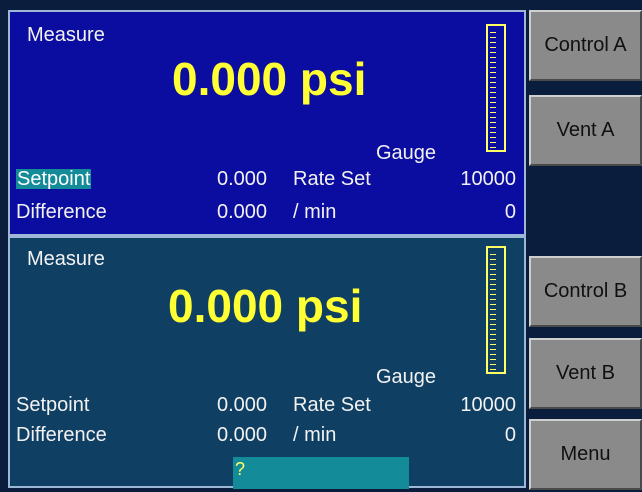 The image size is (642, 492). Describe the element at coordinates (242, 405) in the screenshot. I see `channel-b-setpoint-value: 0.000` at that location.